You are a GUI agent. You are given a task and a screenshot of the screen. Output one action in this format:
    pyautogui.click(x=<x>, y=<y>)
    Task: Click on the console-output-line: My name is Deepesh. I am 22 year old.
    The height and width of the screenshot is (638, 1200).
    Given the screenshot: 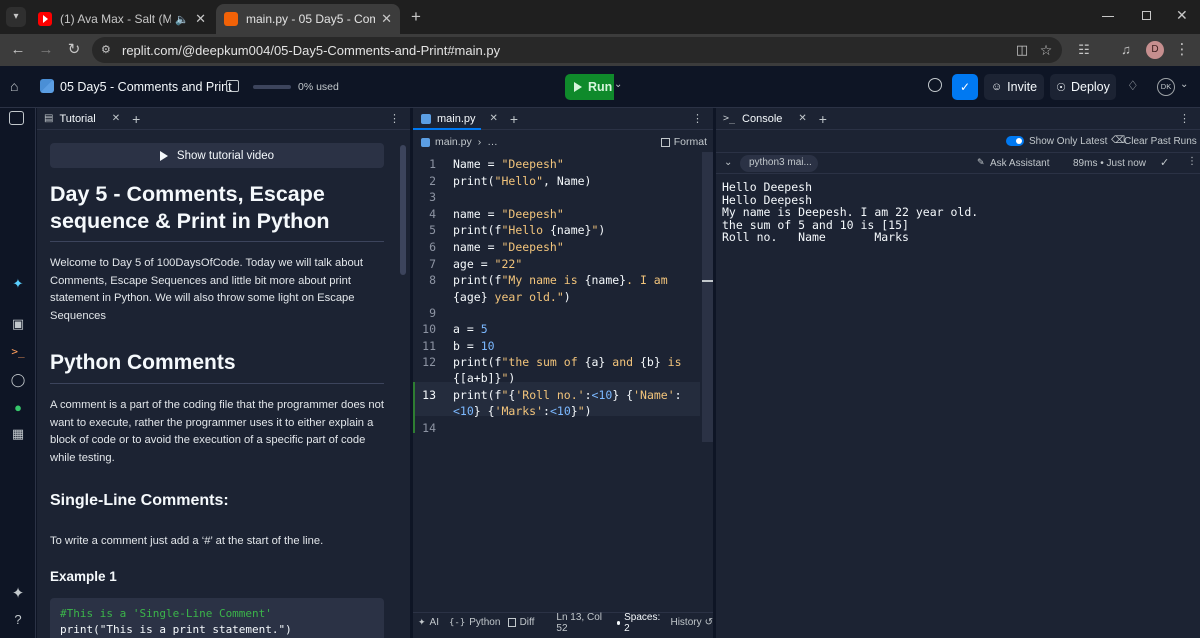 What is the action you would take?
    pyautogui.click(x=850, y=212)
    